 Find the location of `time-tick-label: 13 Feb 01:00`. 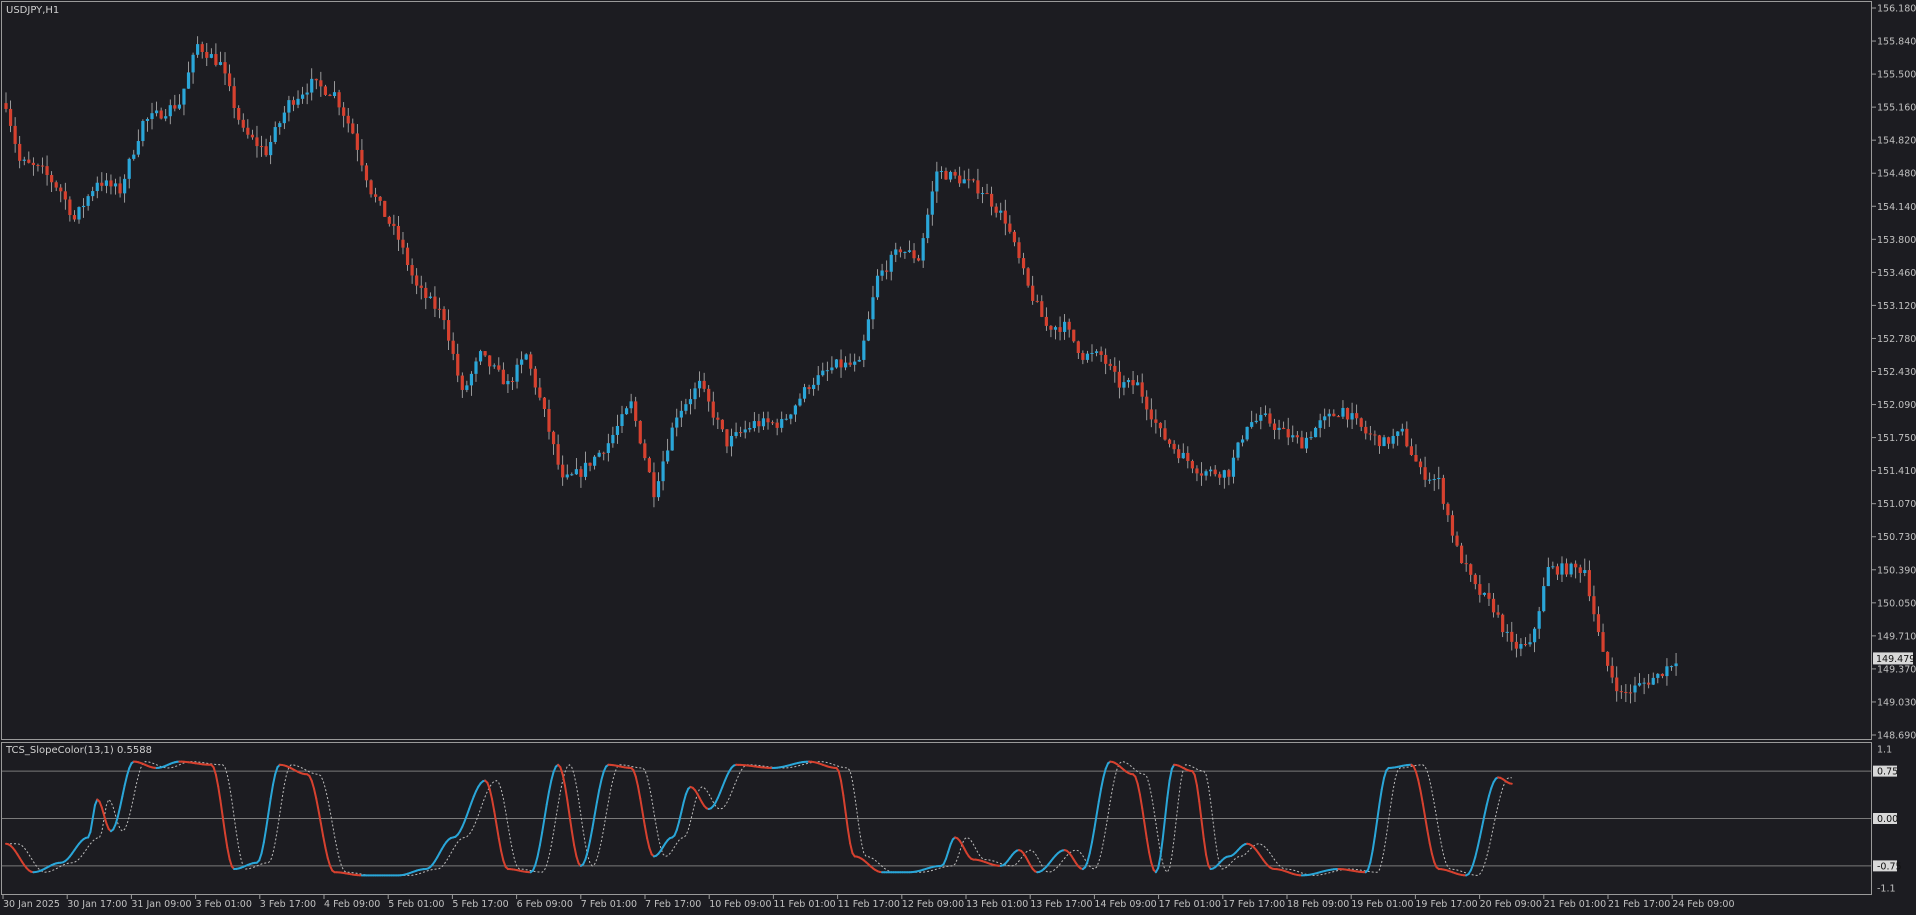

time-tick-label: 13 Feb 01:00 is located at coordinates (997, 904).